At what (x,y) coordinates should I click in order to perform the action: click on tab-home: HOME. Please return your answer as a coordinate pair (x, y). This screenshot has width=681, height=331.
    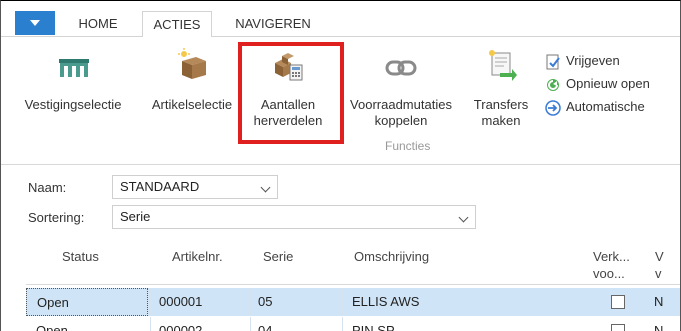
    Looking at the image, I should click on (98, 24).